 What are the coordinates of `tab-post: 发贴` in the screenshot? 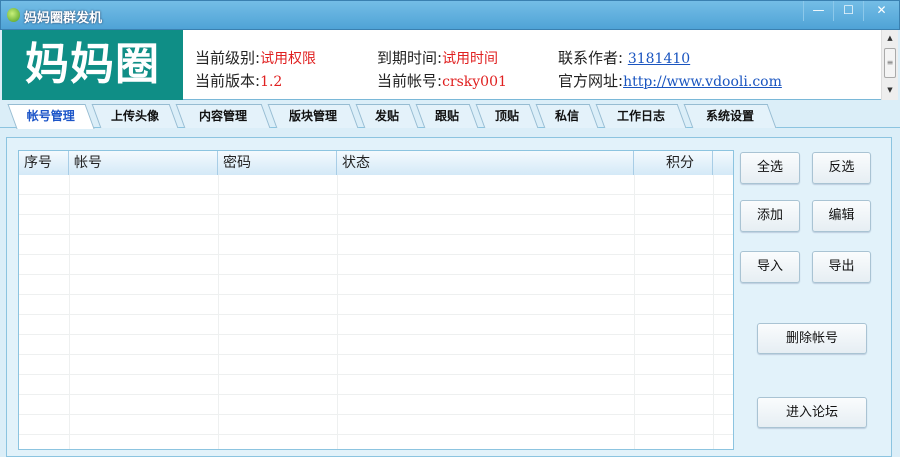 It's located at (387, 116).